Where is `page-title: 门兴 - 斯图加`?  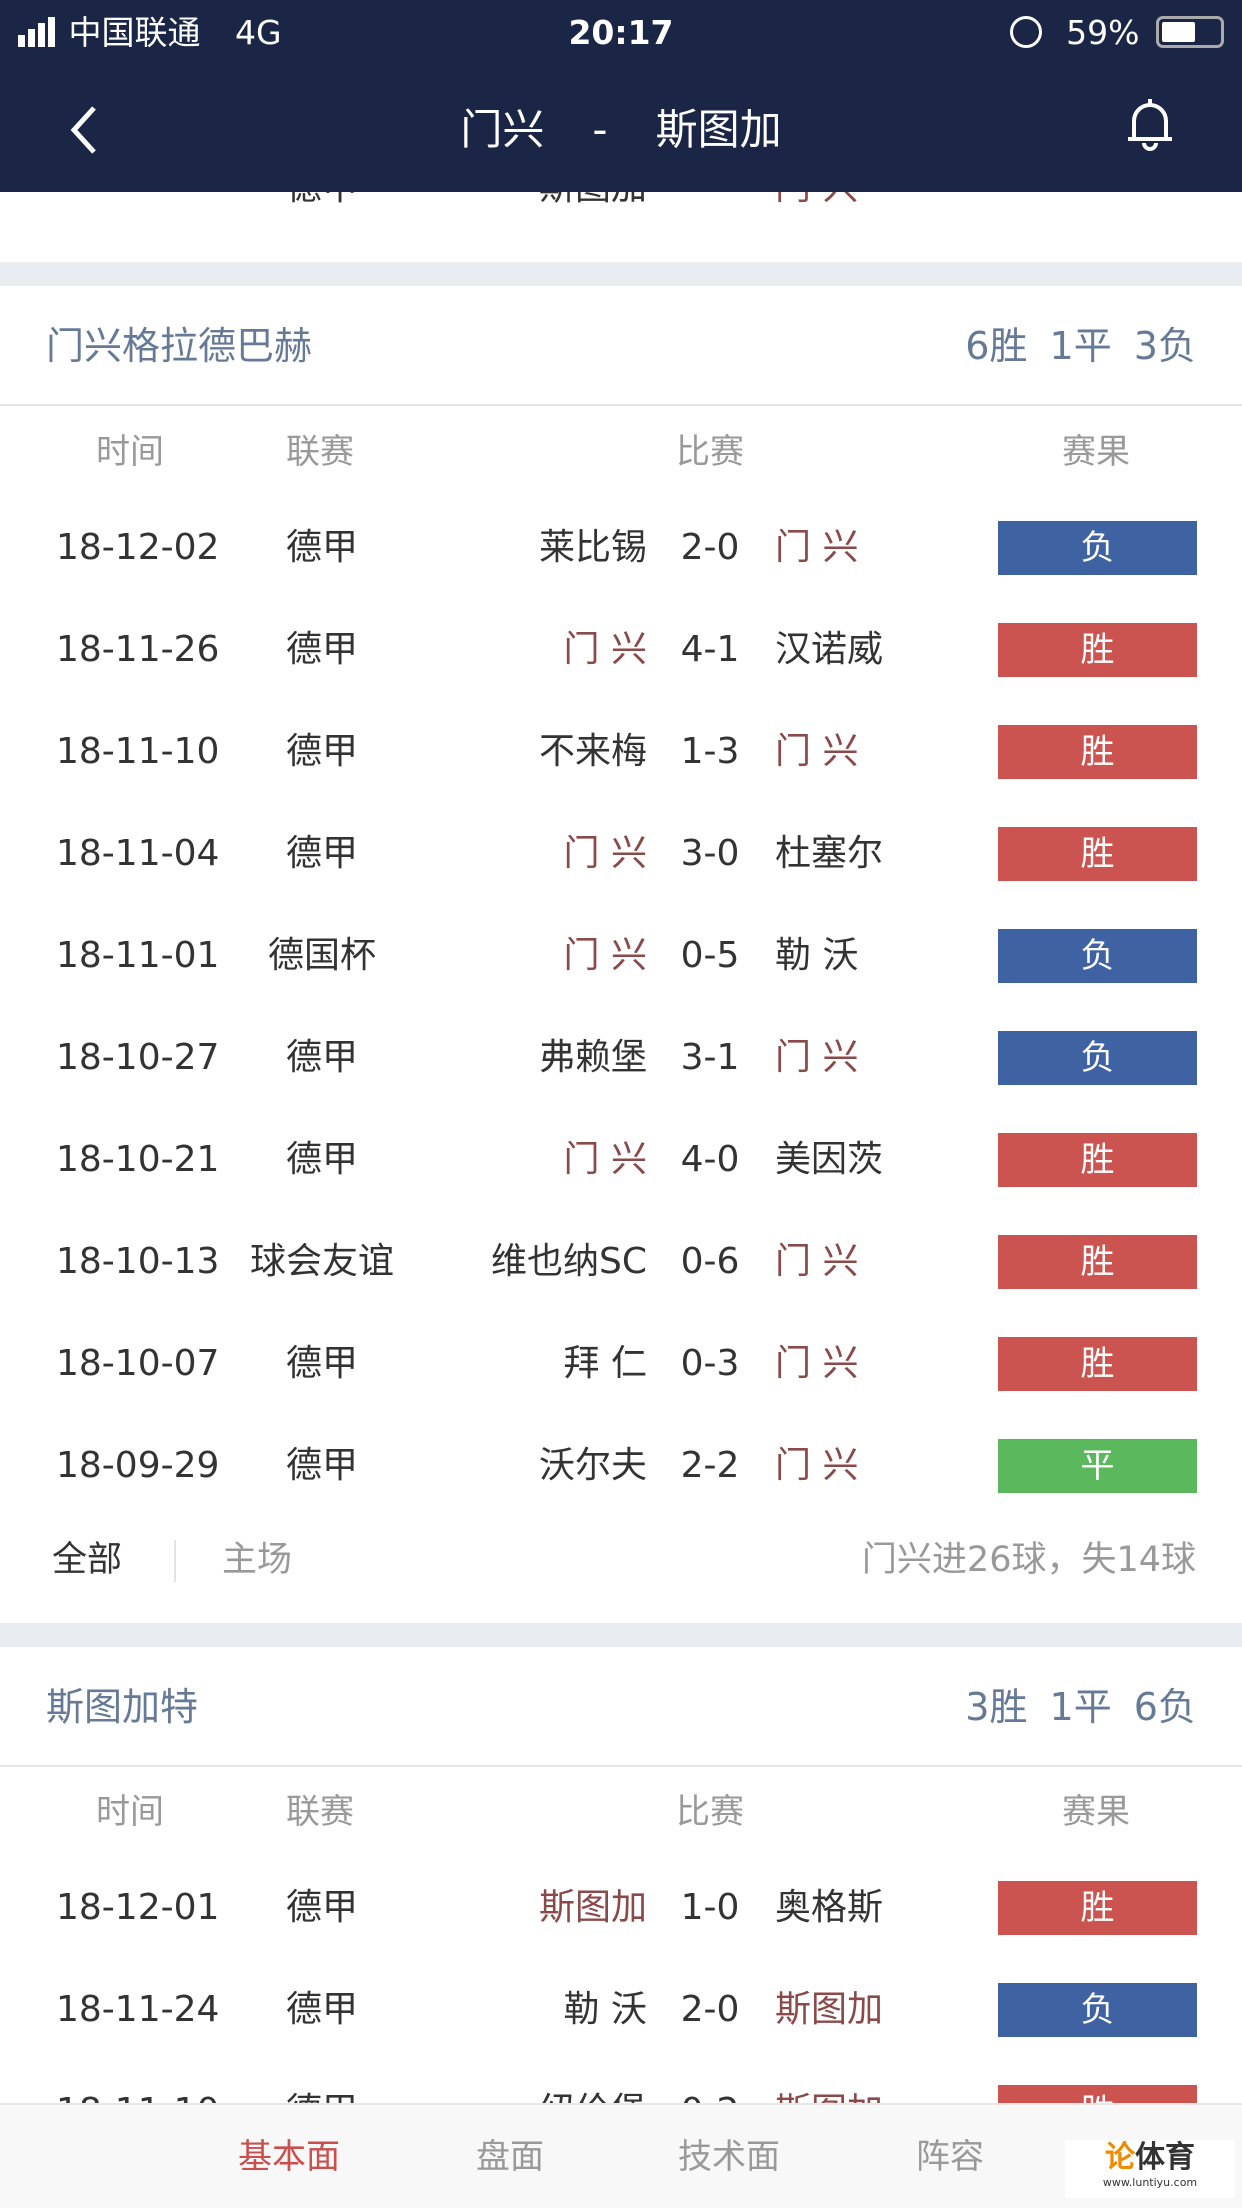
page-title: 门兴 - 斯图加 is located at coordinates (621, 130).